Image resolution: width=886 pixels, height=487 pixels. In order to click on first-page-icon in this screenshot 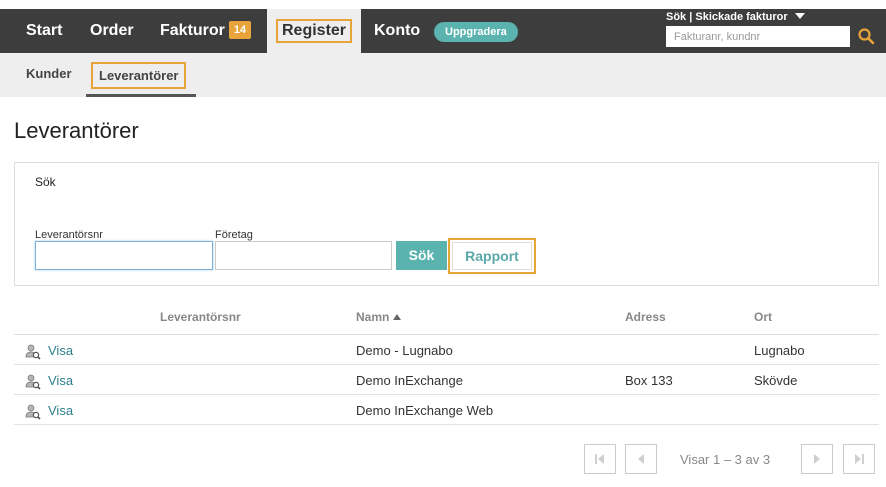, I will do `click(599, 459)`.